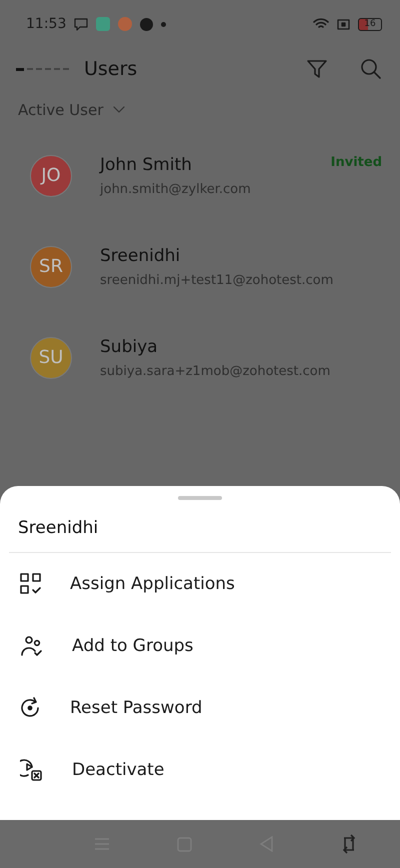  I want to click on reset-icon, so click(31, 708).